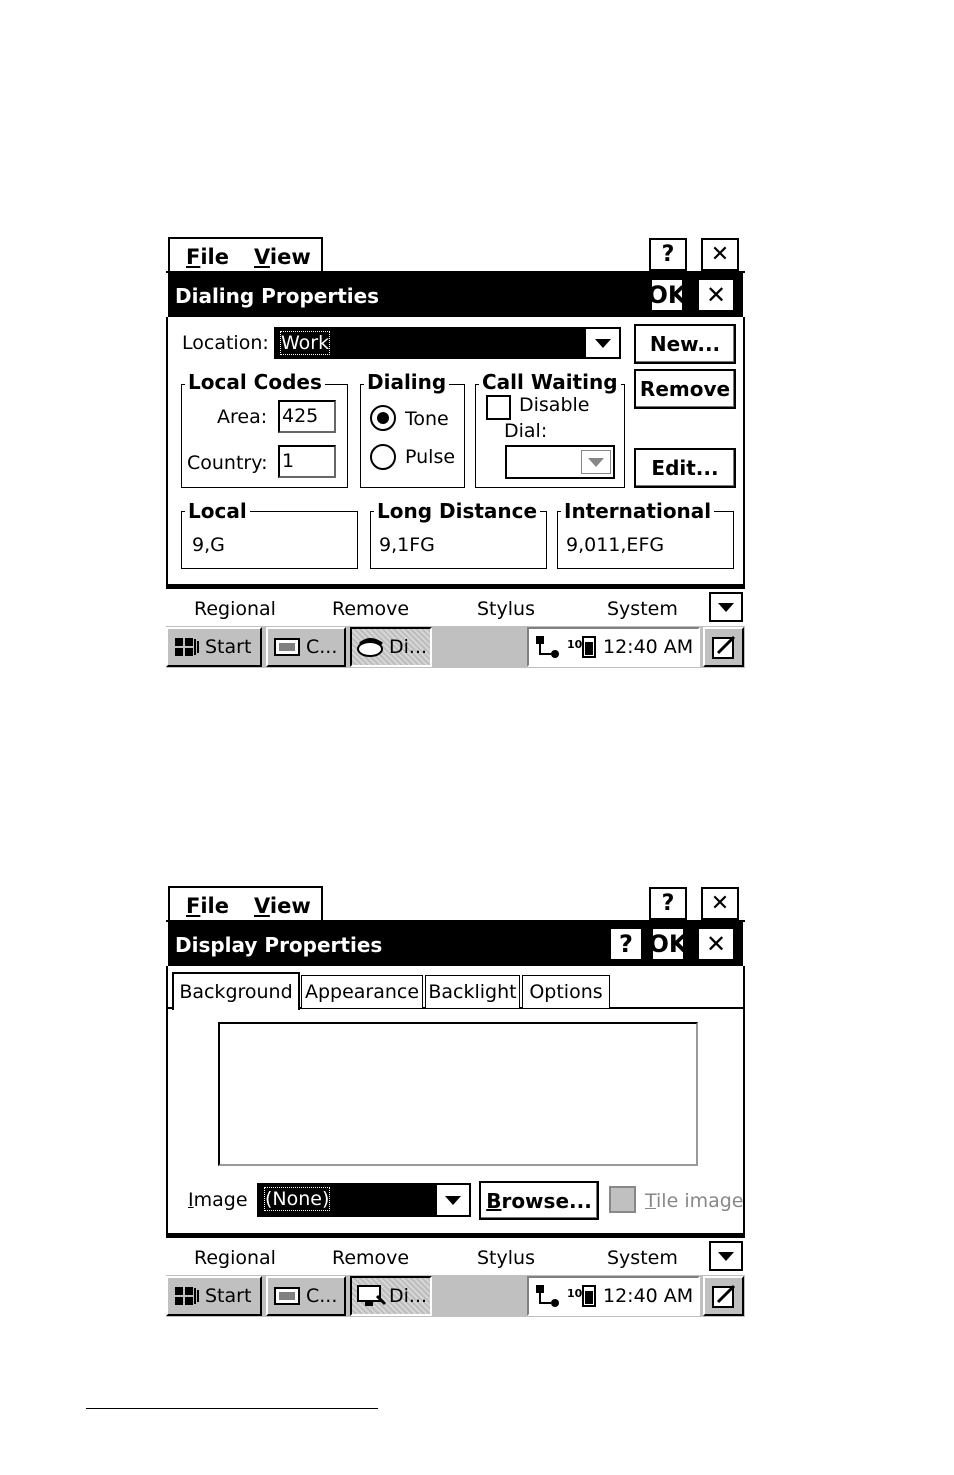  Describe the element at coordinates (407, 382) in the screenshot. I see `dialing-mode-title: Dialing` at that location.